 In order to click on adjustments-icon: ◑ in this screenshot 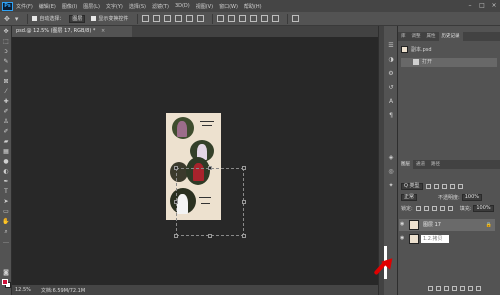, I will do `click(391, 60)`.